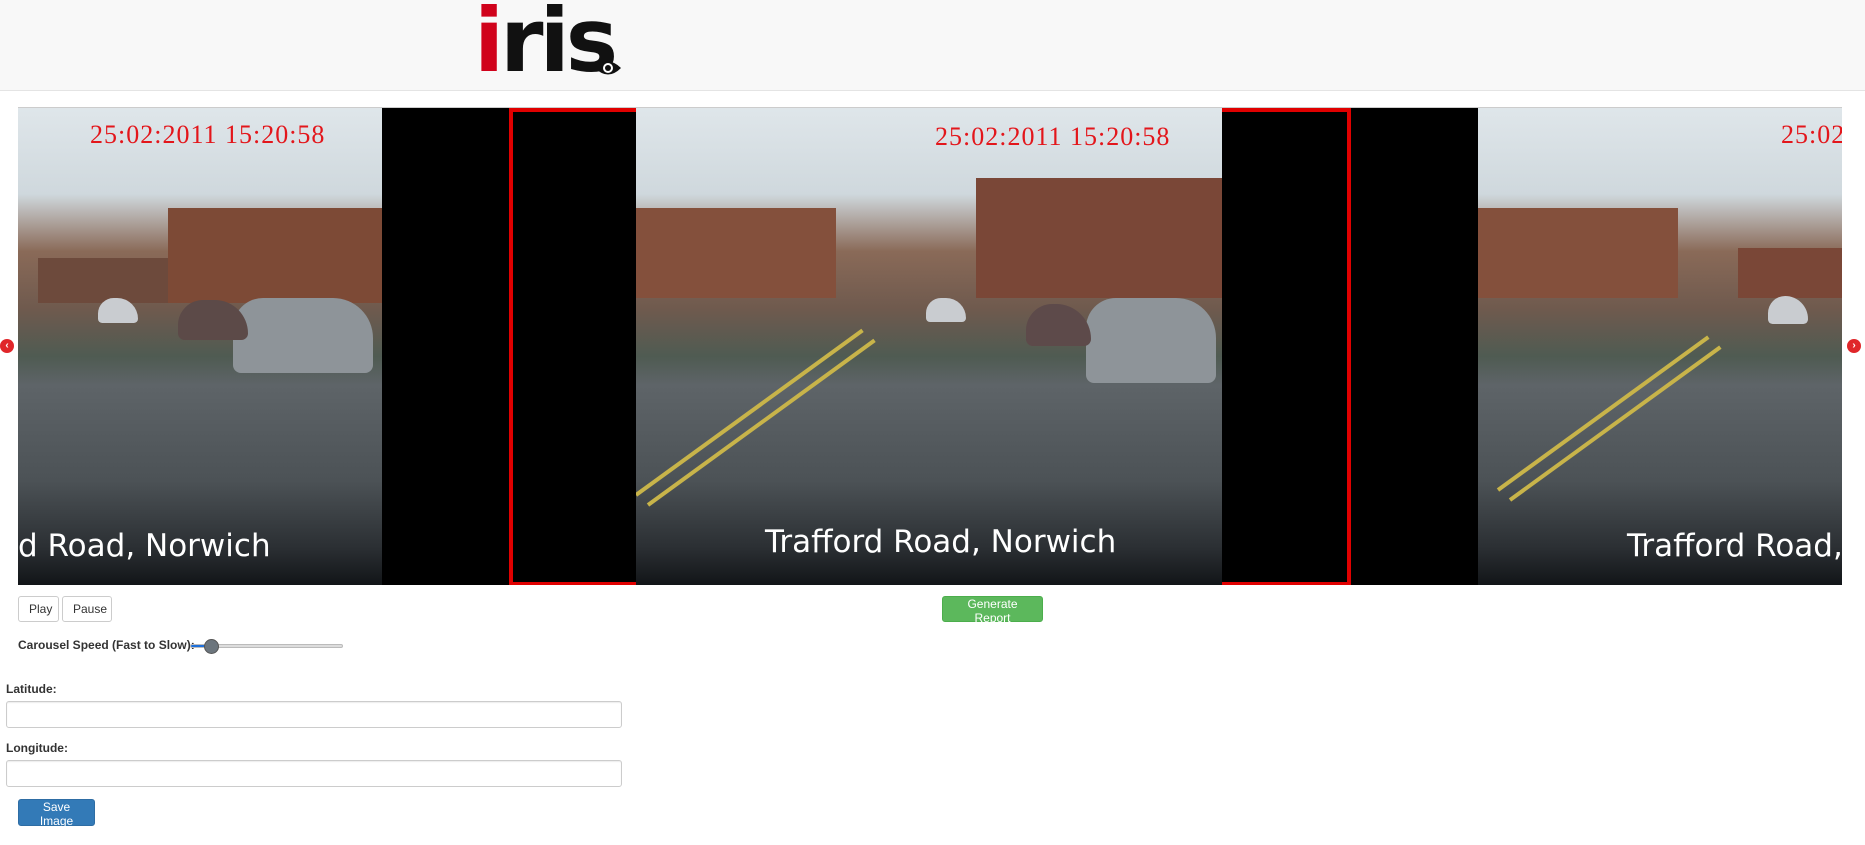 This screenshot has width=1865, height=845. I want to click on carousel-slide: 25:02:2011 15:20:58 d Road, Norwich, so click(263, 346).